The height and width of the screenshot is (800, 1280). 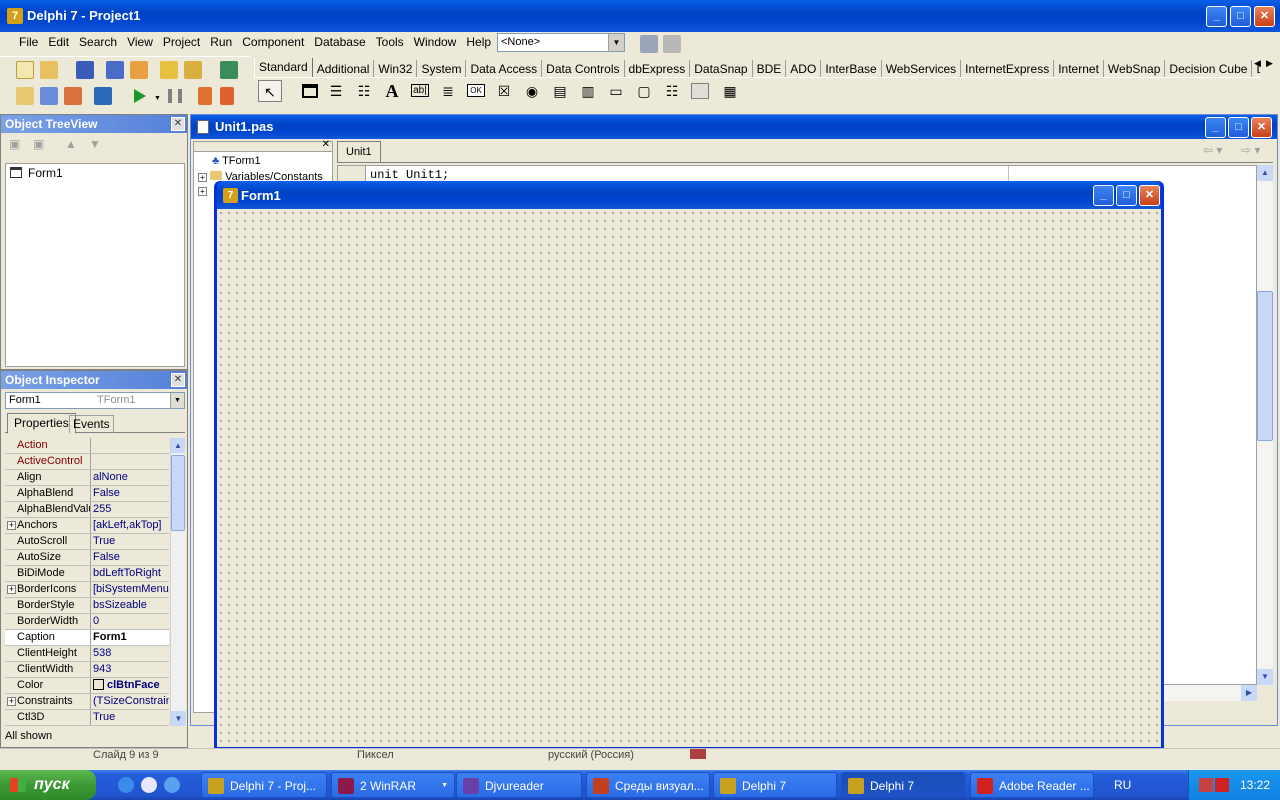 I want to click on new-form-icon, so click(x=103, y=96).